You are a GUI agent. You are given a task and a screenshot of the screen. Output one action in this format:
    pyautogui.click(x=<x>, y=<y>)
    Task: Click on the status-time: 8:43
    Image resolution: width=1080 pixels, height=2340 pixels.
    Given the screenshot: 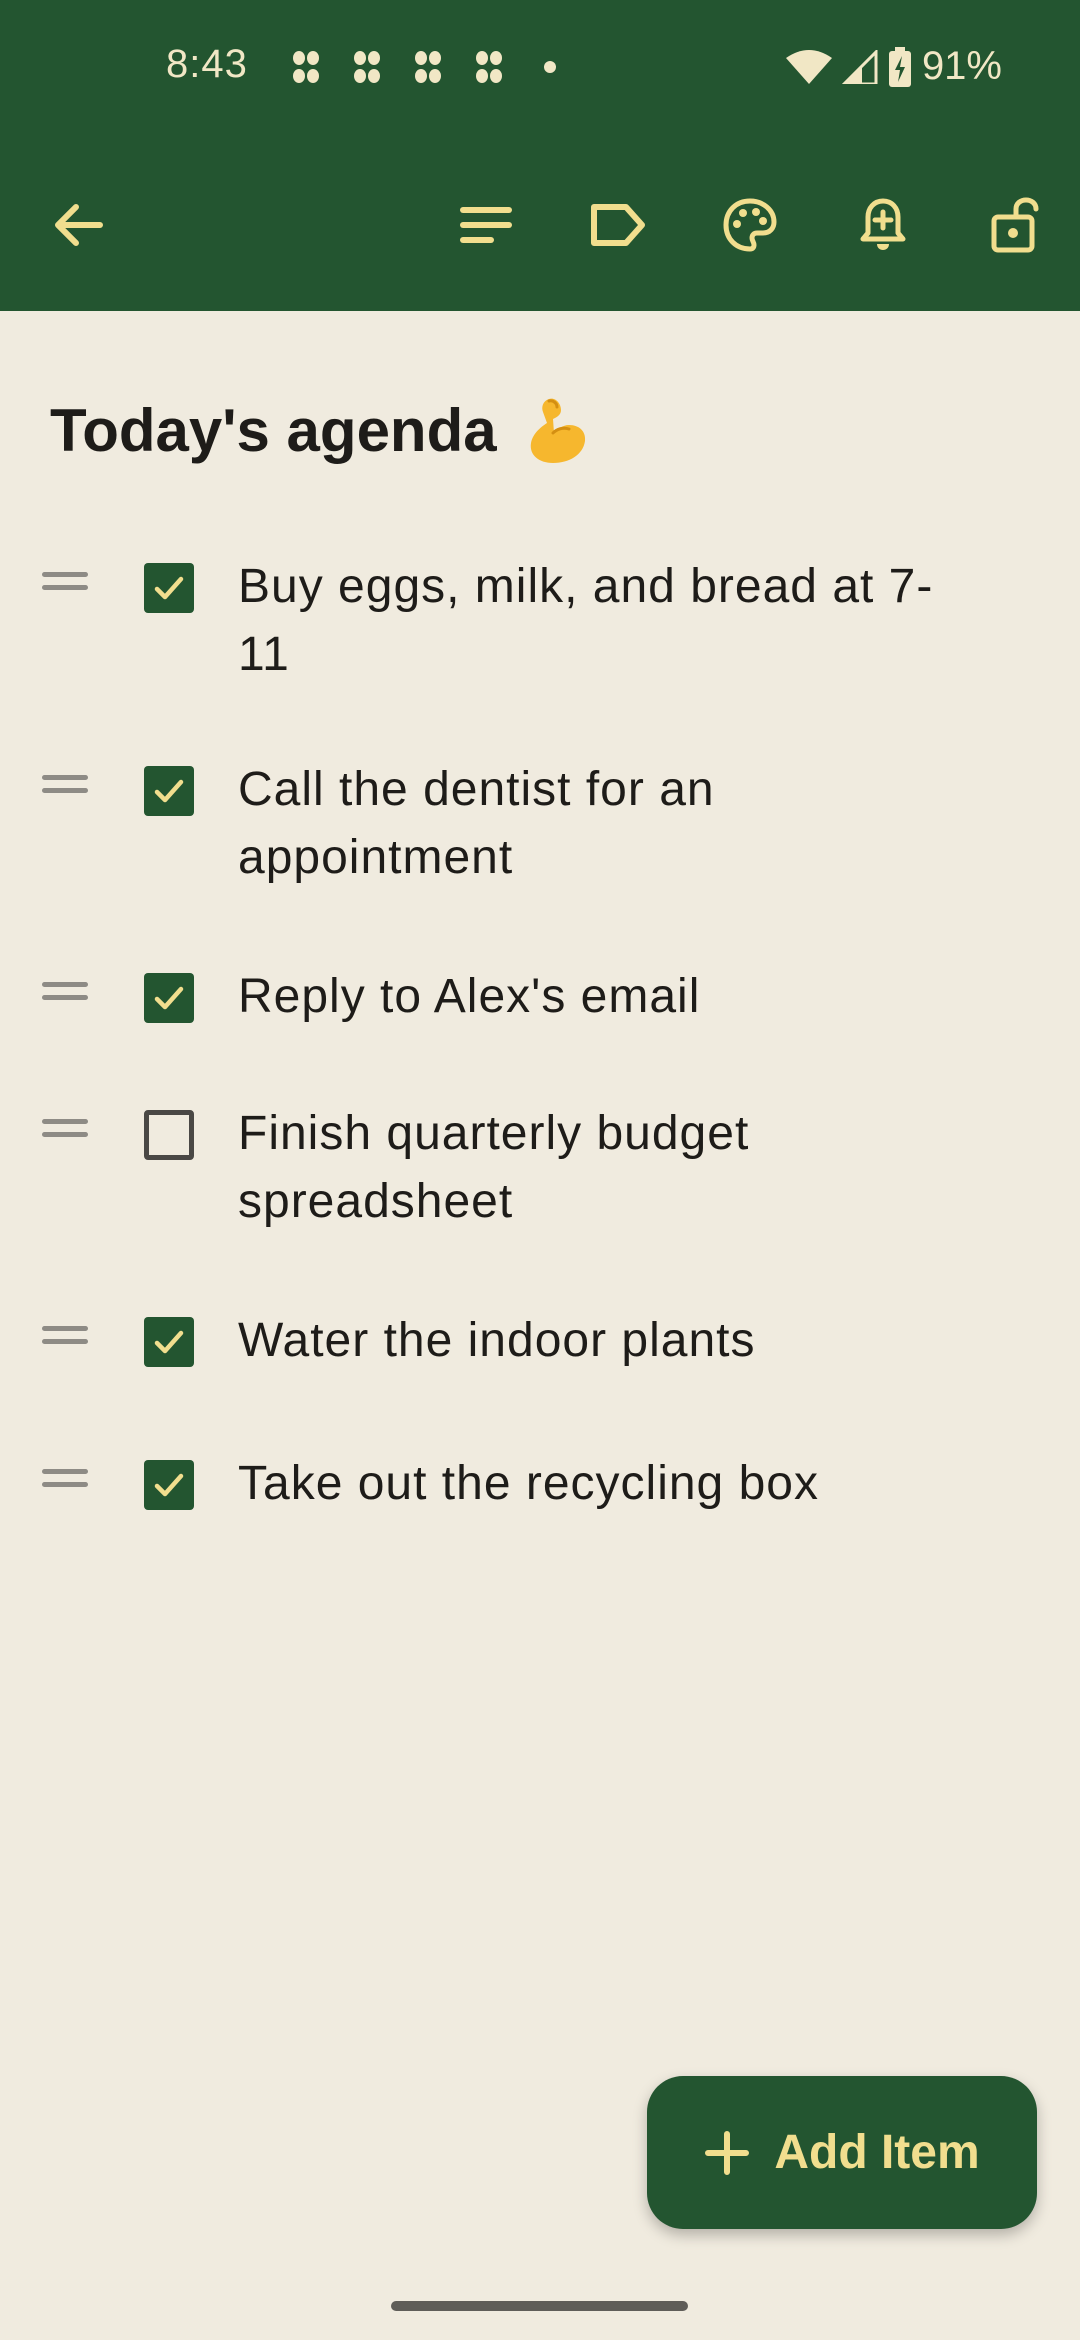 What is the action you would take?
    pyautogui.click(x=207, y=64)
    